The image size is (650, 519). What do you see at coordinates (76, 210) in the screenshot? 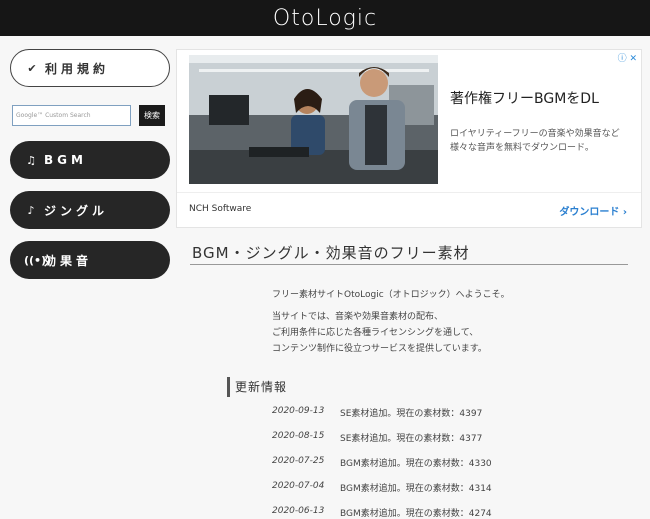
I see `nav-jingle-label: ジングル` at bounding box center [76, 210].